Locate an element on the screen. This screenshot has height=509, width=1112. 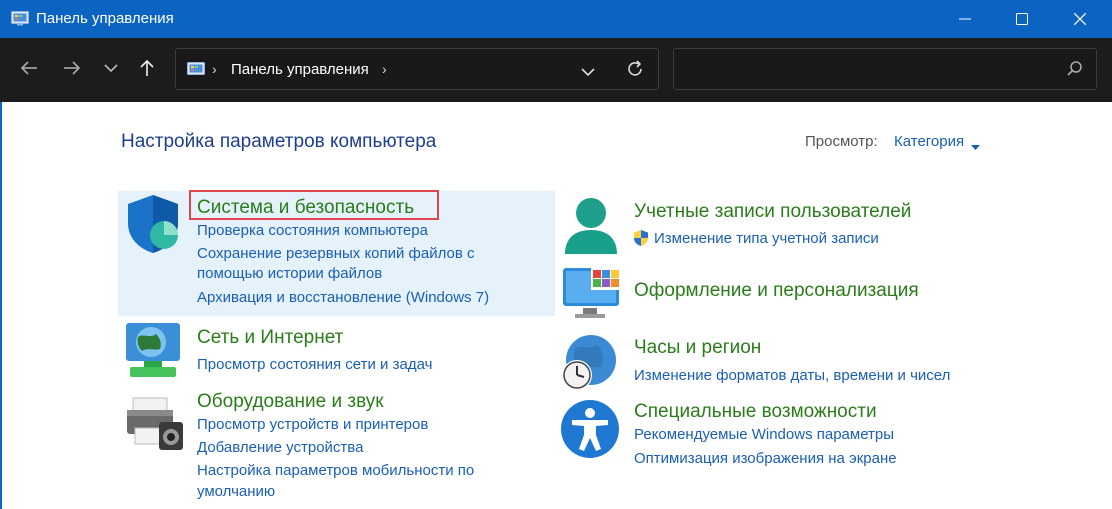
maximize-button is located at coordinates (1022, 19).